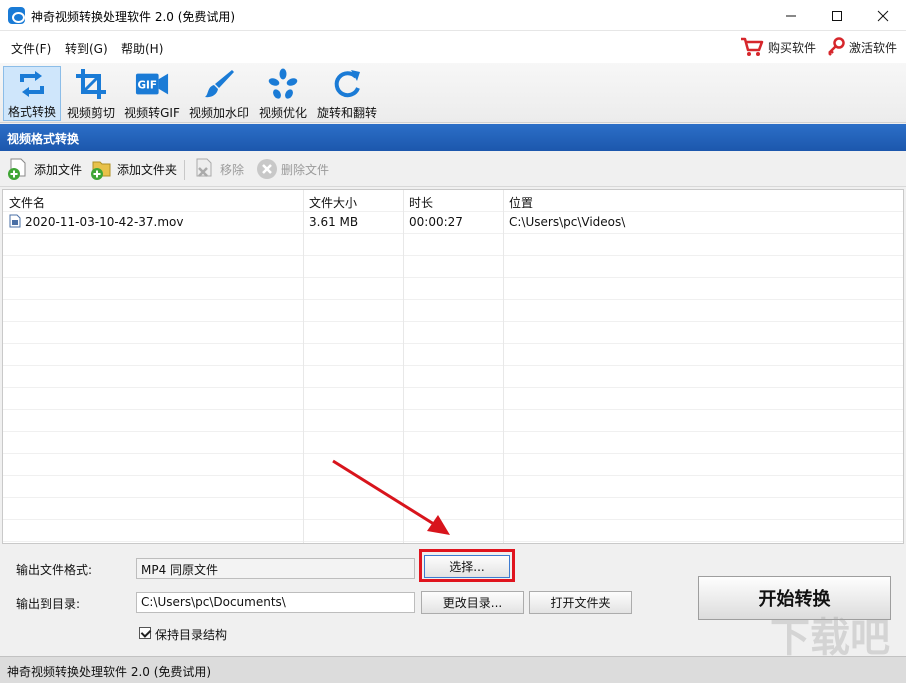 The width and height of the screenshot is (906, 683). Describe the element at coordinates (204, 167) in the screenshot. I see `remove-icon` at that location.